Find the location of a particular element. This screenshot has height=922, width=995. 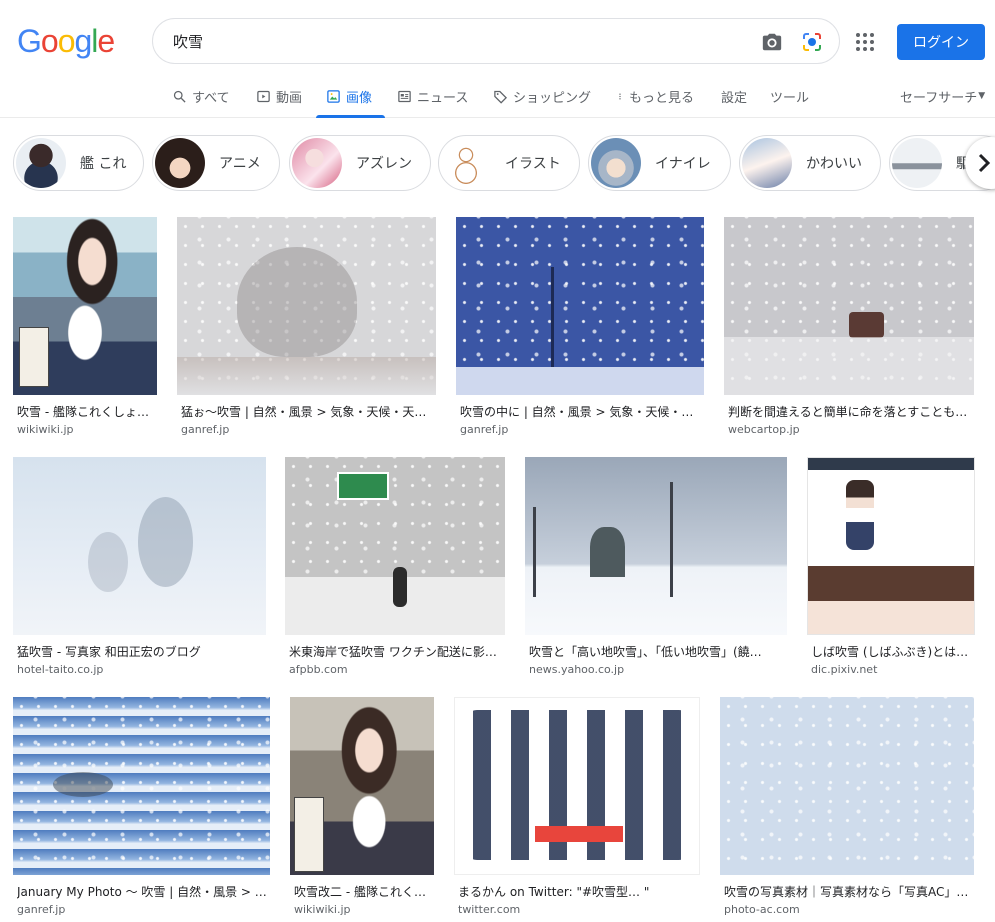

result-source: wikiwiki.jp is located at coordinates (45, 429).